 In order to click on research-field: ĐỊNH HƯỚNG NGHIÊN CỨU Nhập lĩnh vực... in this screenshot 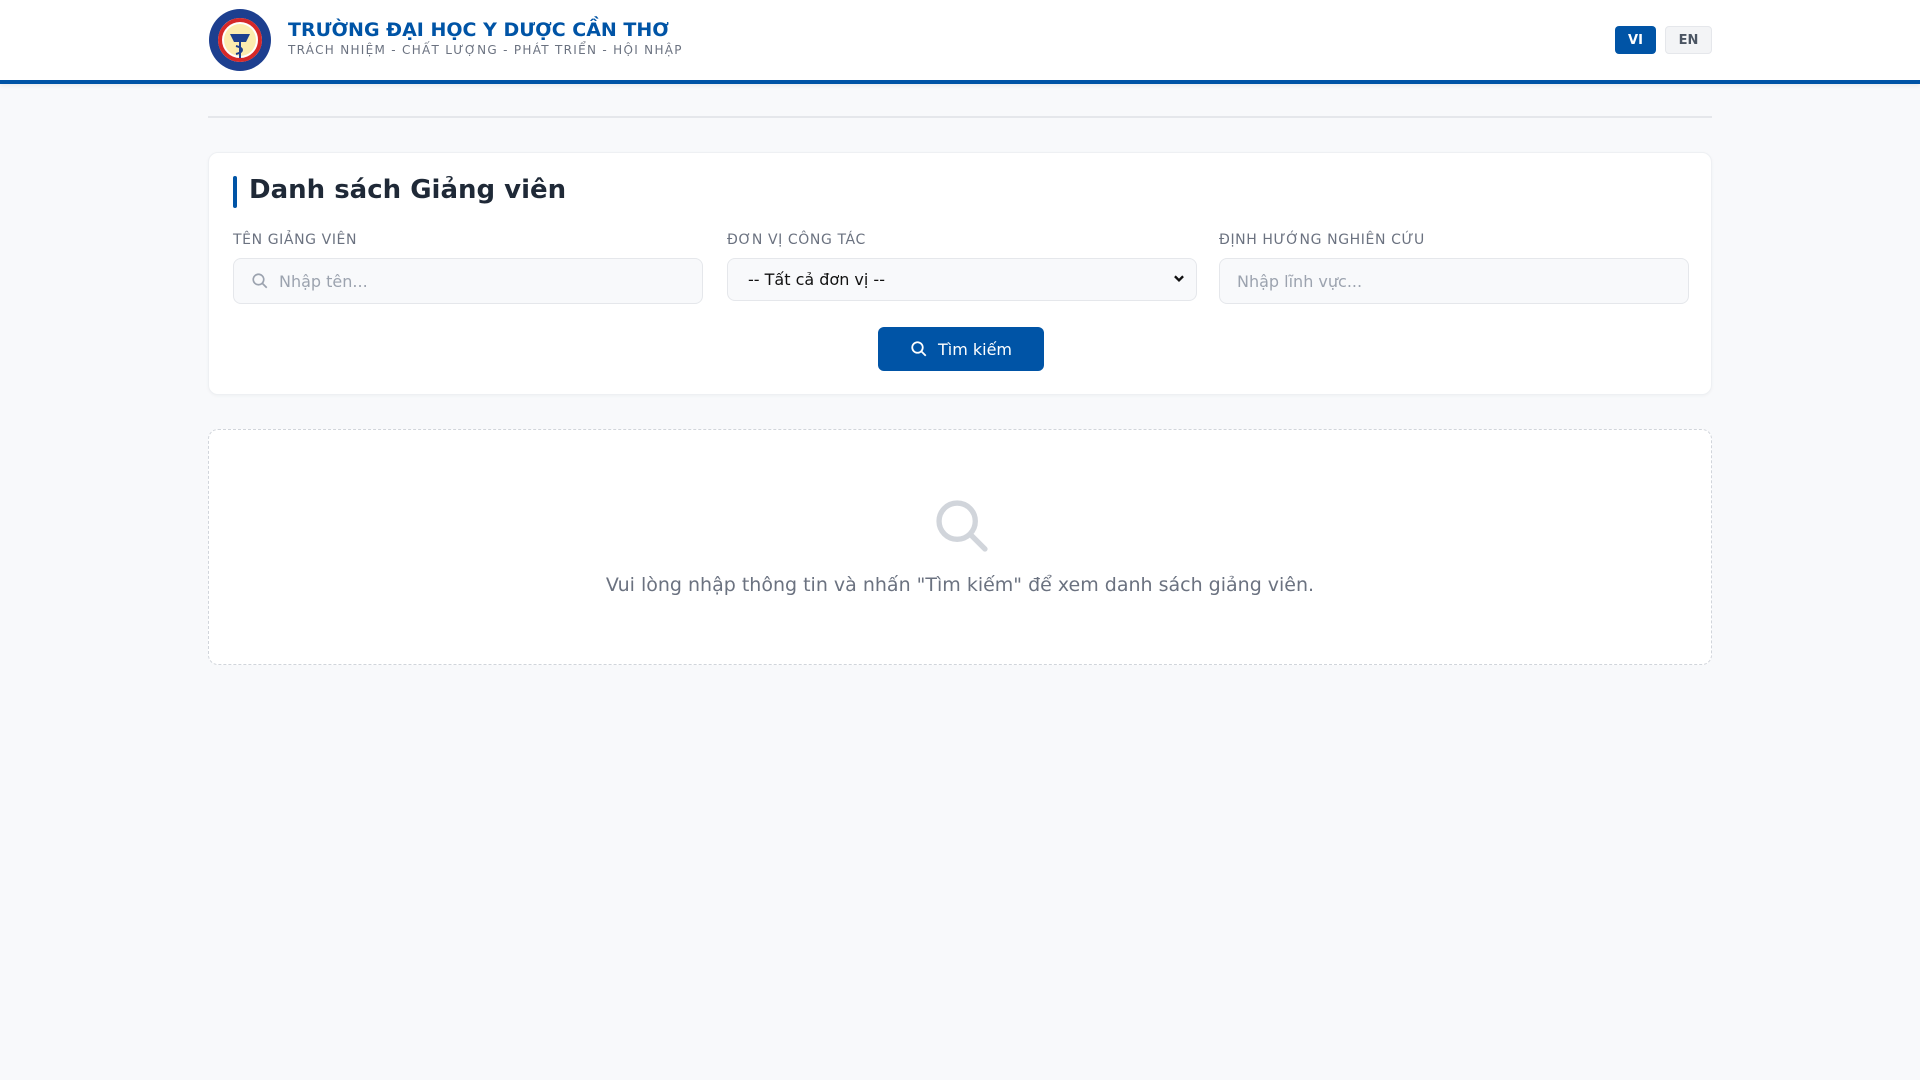, I will do `click(1454, 268)`.